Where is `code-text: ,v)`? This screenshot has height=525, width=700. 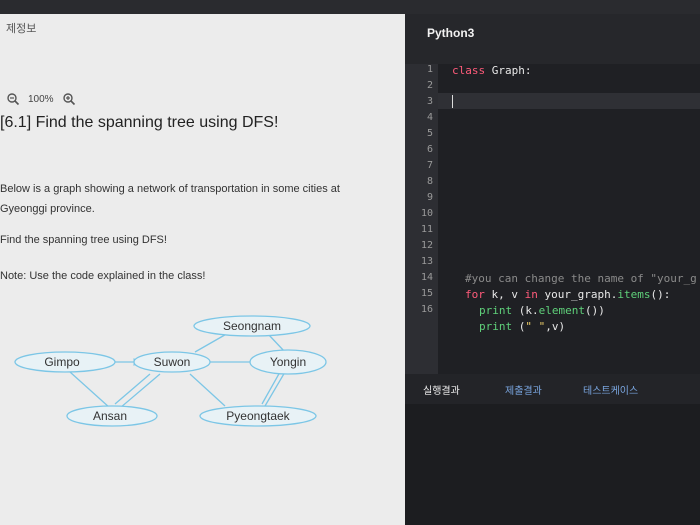
code-text: ,v) is located at coordinates (555, 326).